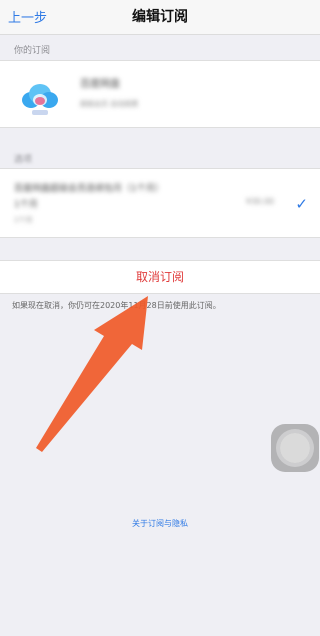 The image size is (320, 636). I want to click on checkmark-icon: ✓, so click(301, 204).